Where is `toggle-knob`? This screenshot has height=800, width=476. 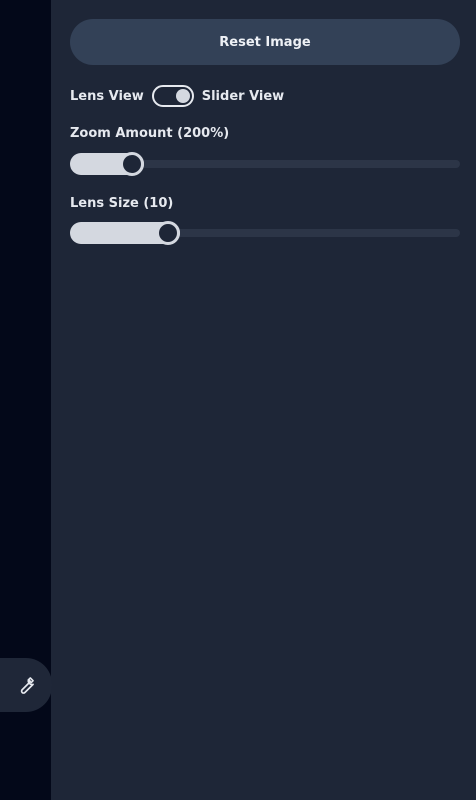
toggle-knob is located at coordinates (182, 96).